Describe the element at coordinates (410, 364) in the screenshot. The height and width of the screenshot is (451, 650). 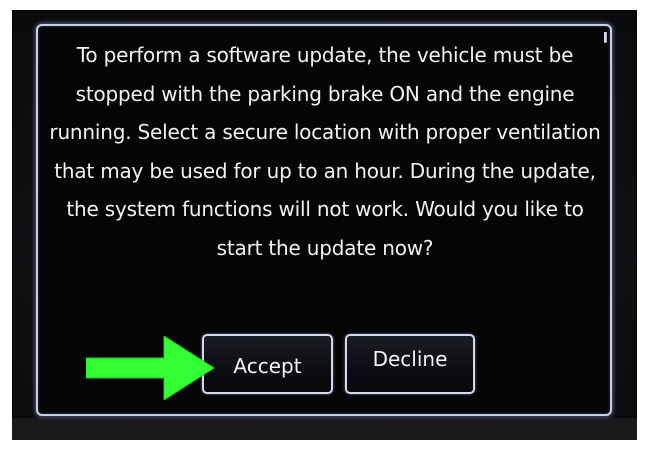
I see `decline-button: Decline` at that location.